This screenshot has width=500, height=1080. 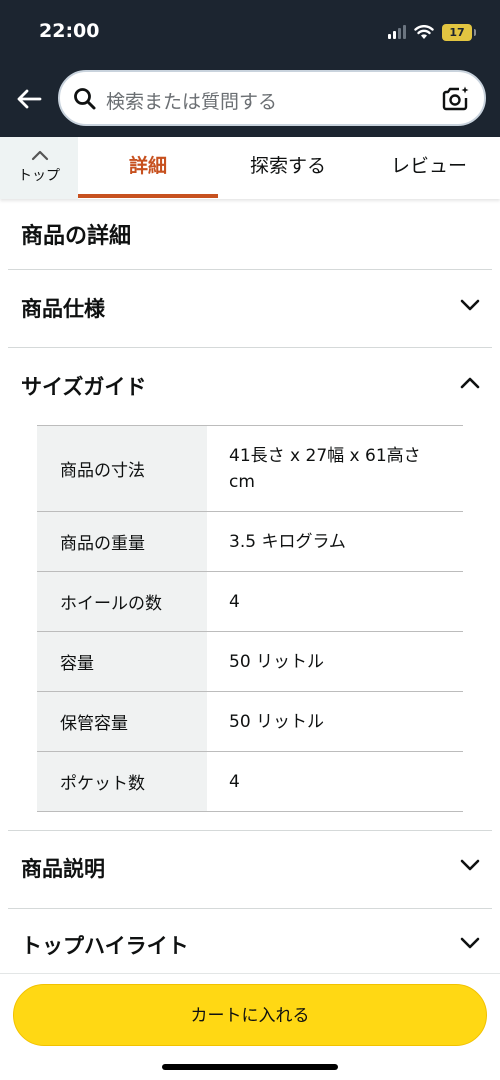 I want to click on battery-icon: 17, so click(x=459, y=32).